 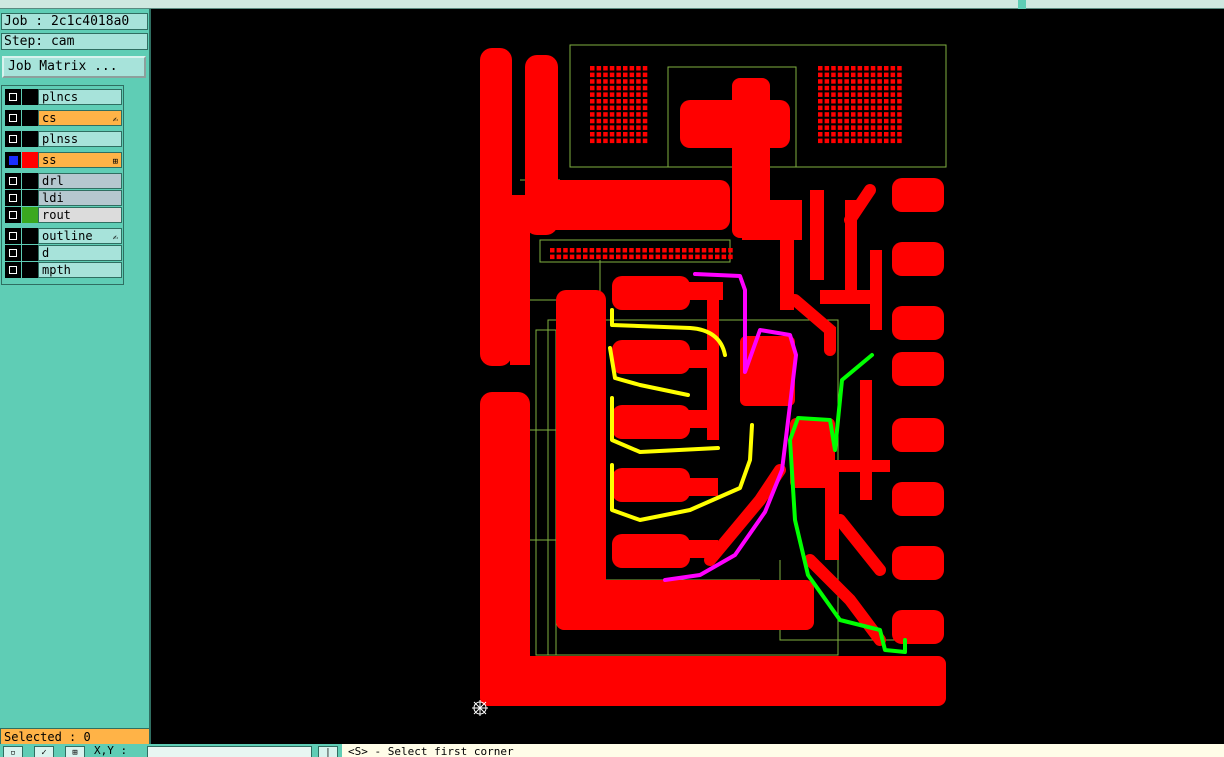 I want to click on status-message: <S> - Select first corner, so click(x=783, y=750).